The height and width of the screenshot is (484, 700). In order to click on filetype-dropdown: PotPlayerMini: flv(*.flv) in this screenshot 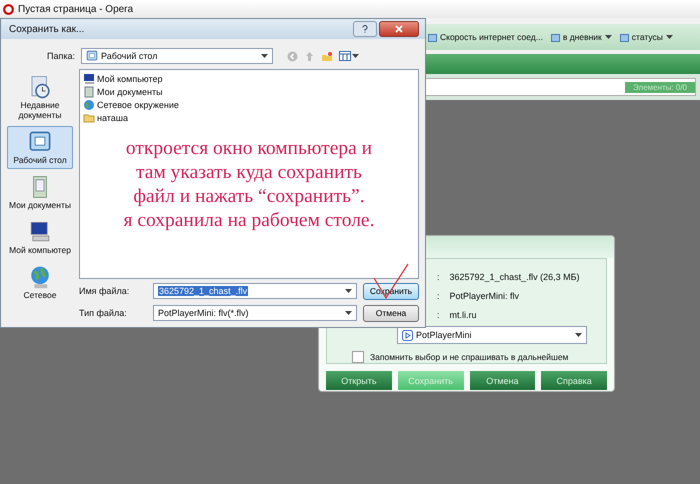, I will do `click(255, 313)`.